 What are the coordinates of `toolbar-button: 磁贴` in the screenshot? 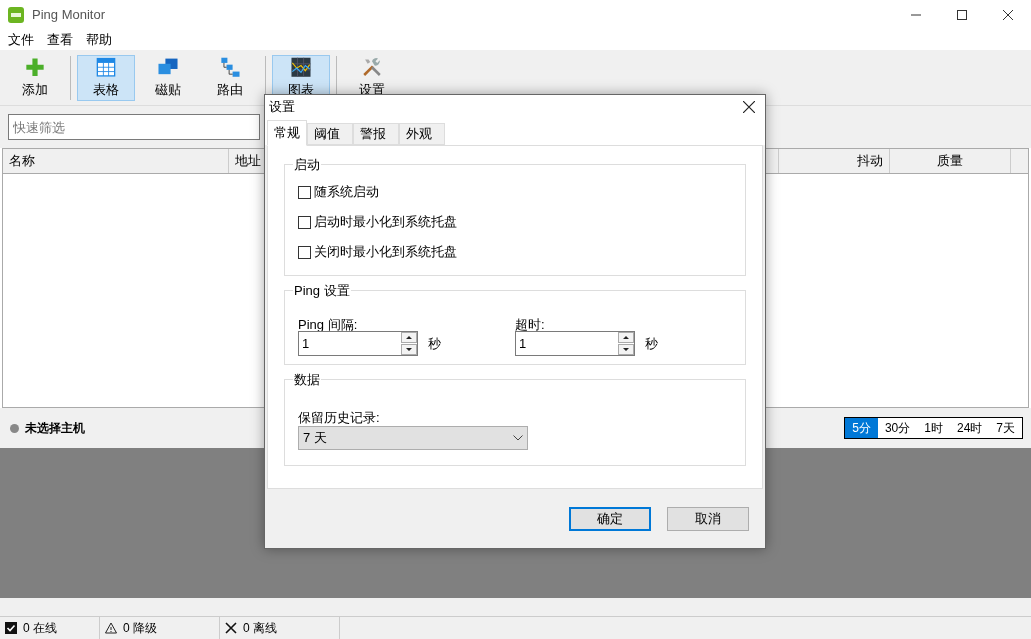 It's located at (168, 77).